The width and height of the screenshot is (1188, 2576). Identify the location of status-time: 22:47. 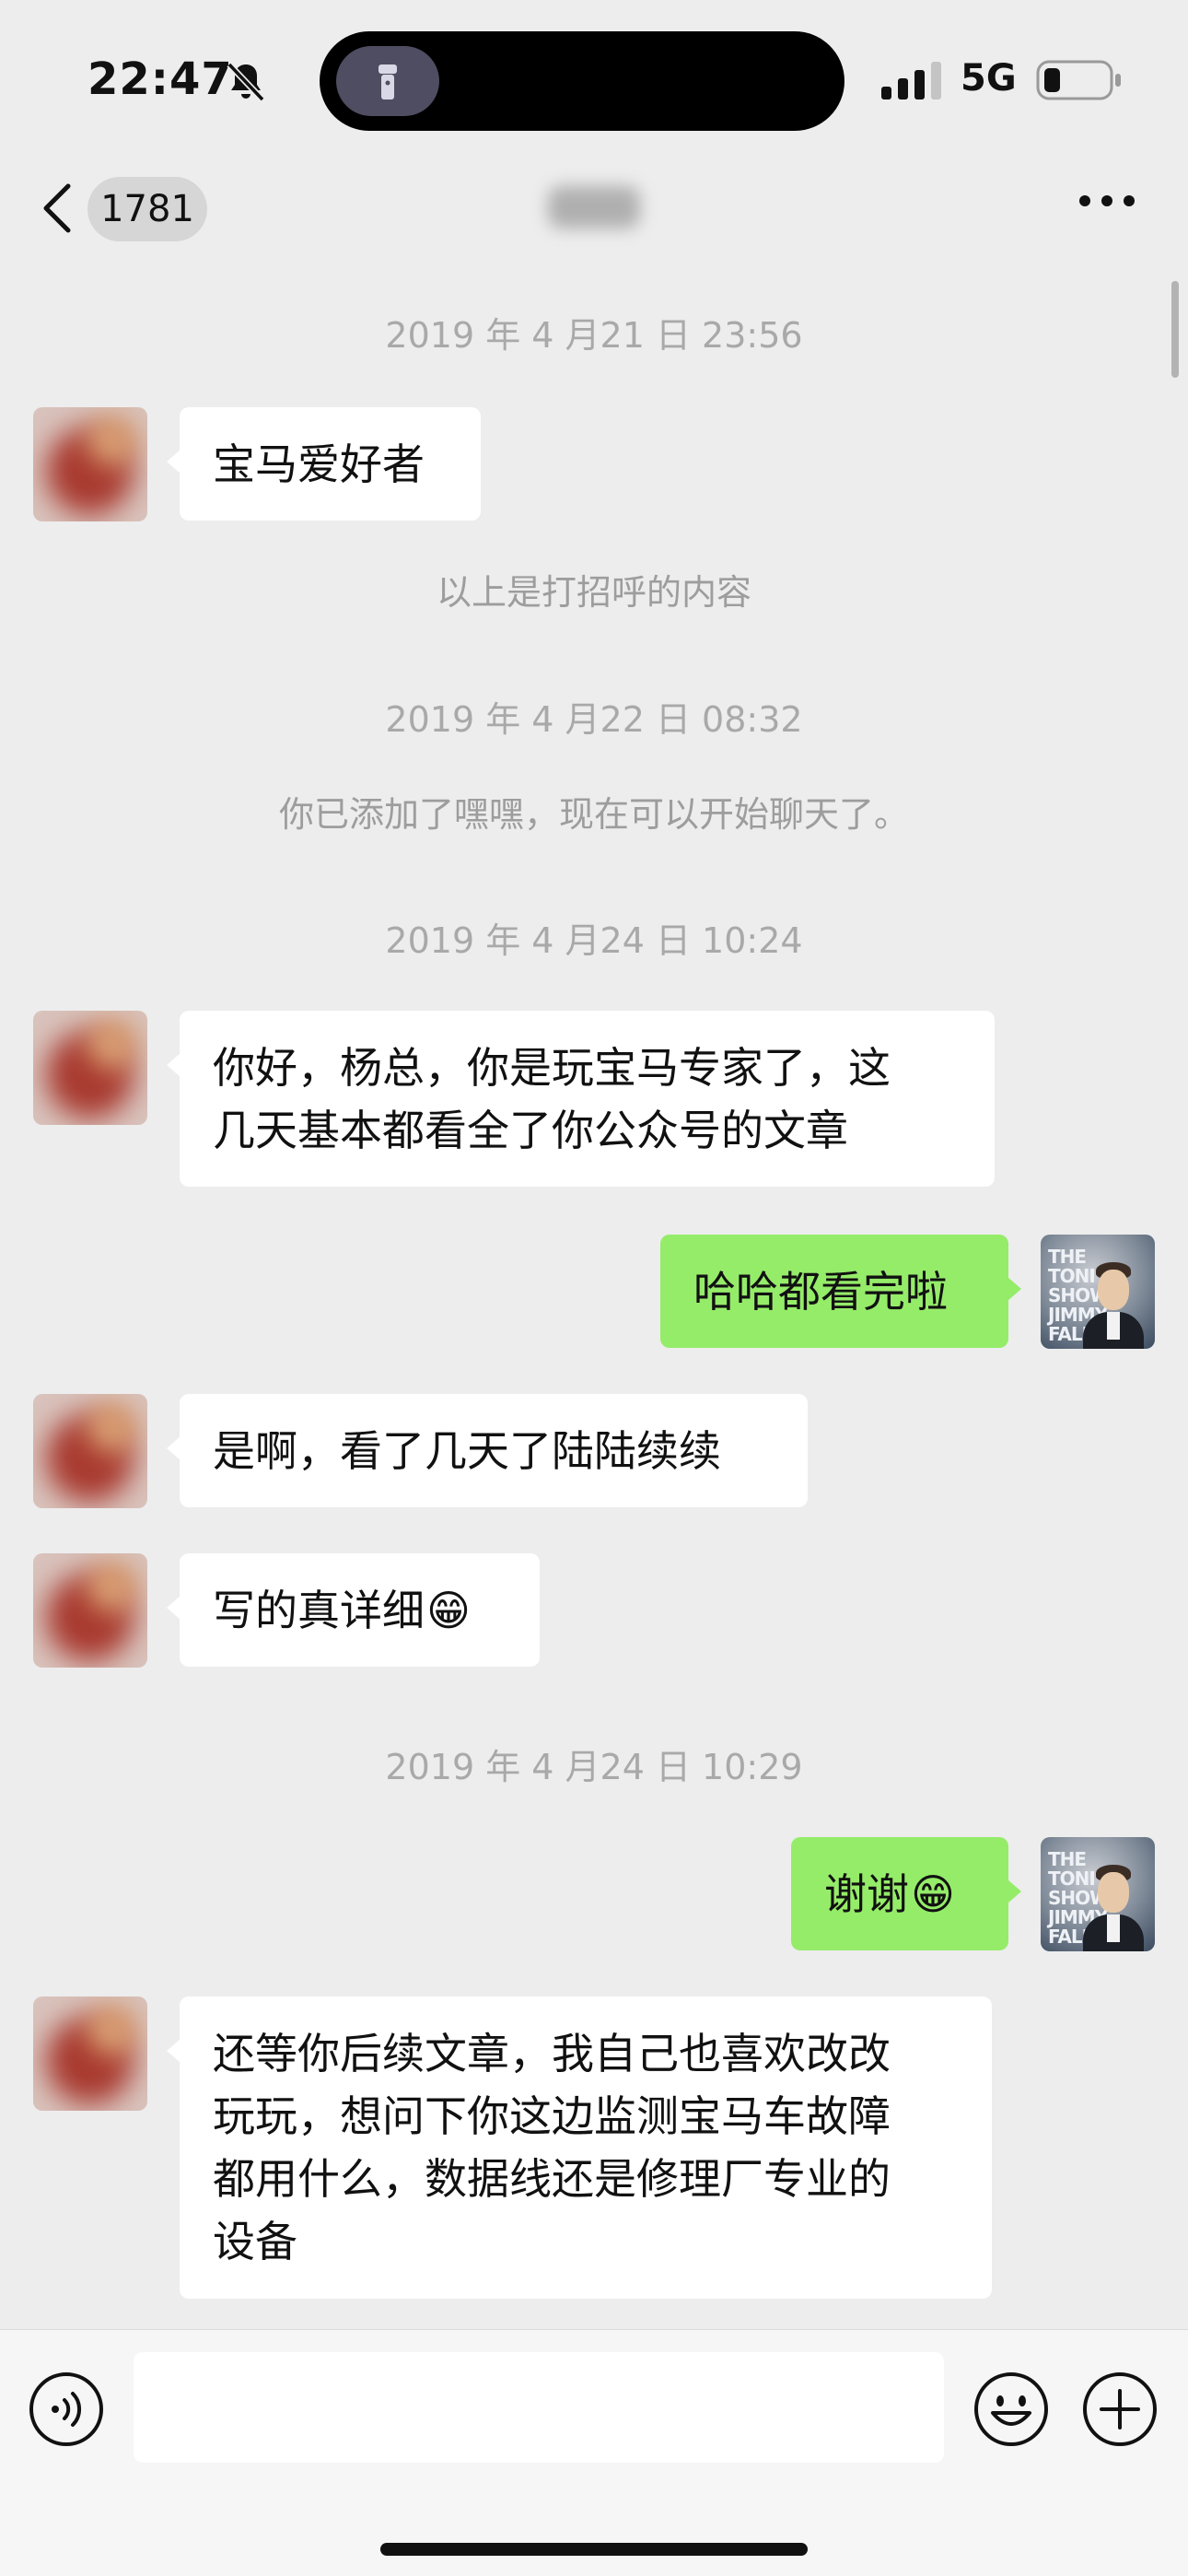
(160, 79).